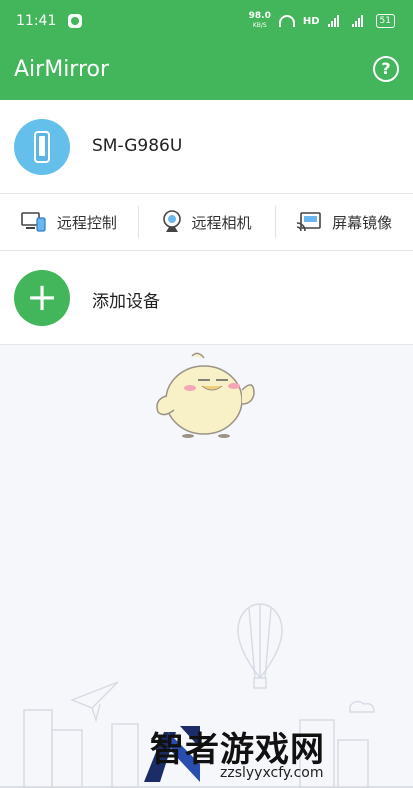 The height and width of the screenshot is (788, 413). Describe the element at coordinates (206, 298) in the screenshot. I see `add-device-item: + 添加设备` at that location.